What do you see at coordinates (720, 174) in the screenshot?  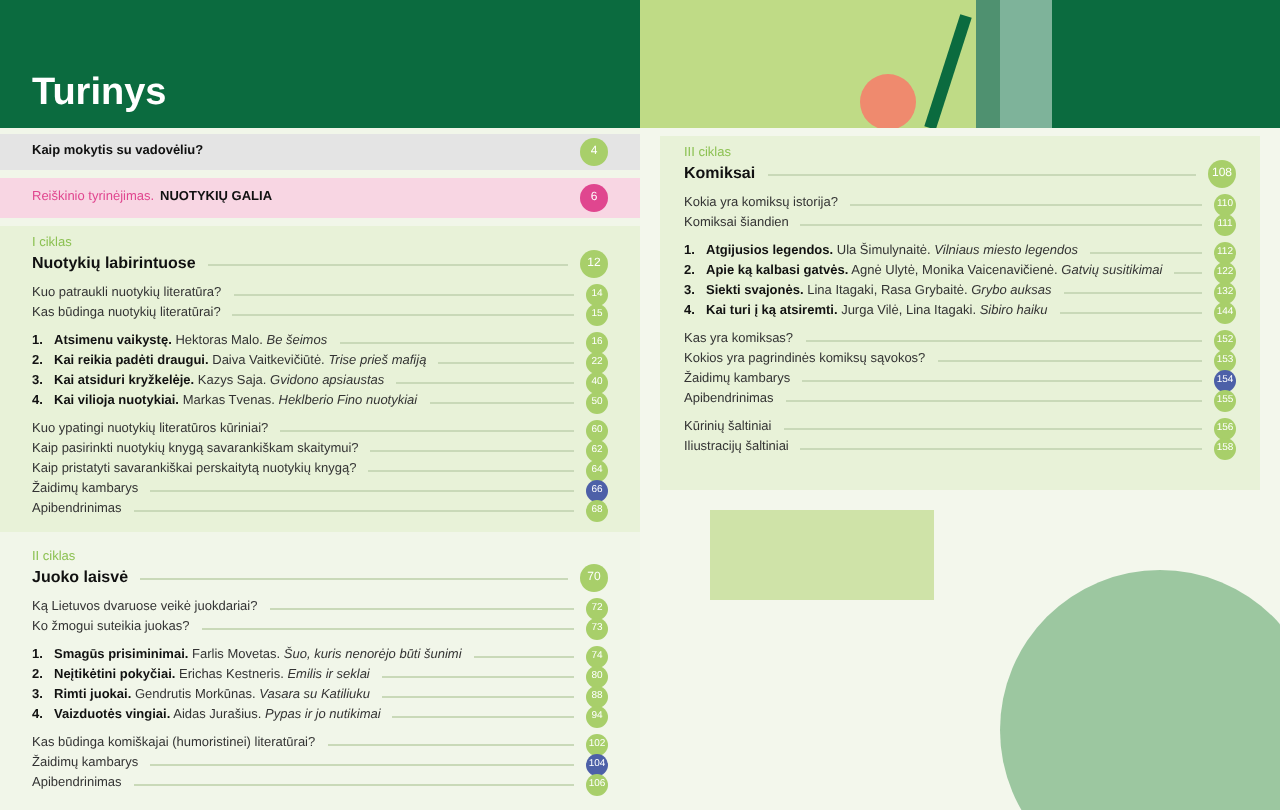 I see `section-title: Komiksai` at bounding box center [720, 174].